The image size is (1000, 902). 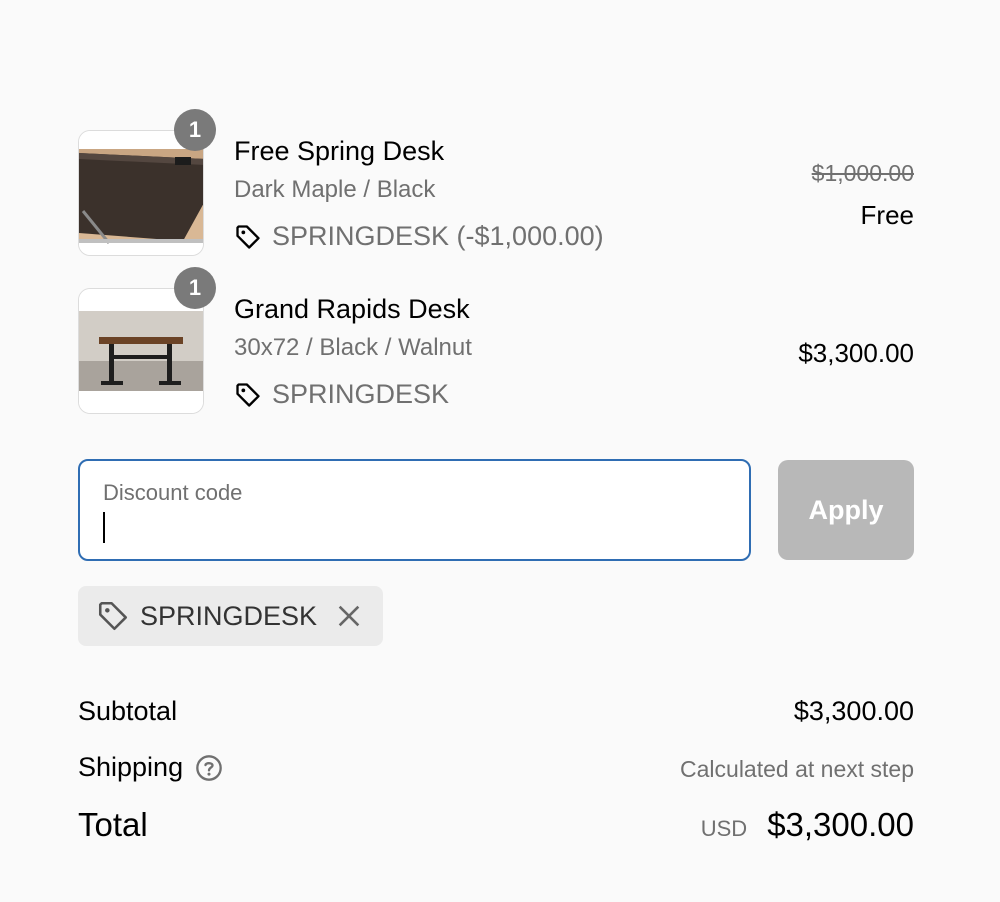 I want to click on item-discount: SPRINGDESK, so click(x=341, y=394).